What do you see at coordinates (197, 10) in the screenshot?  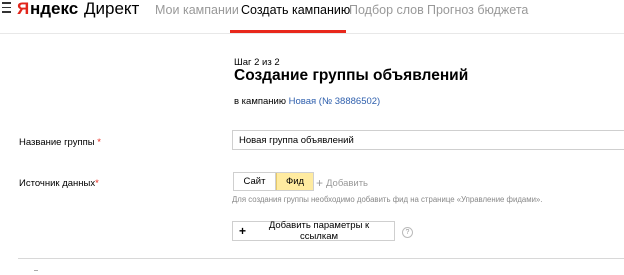 I see `nav-my-campaigns: Мои кампании` at bounding box center [197, 10].